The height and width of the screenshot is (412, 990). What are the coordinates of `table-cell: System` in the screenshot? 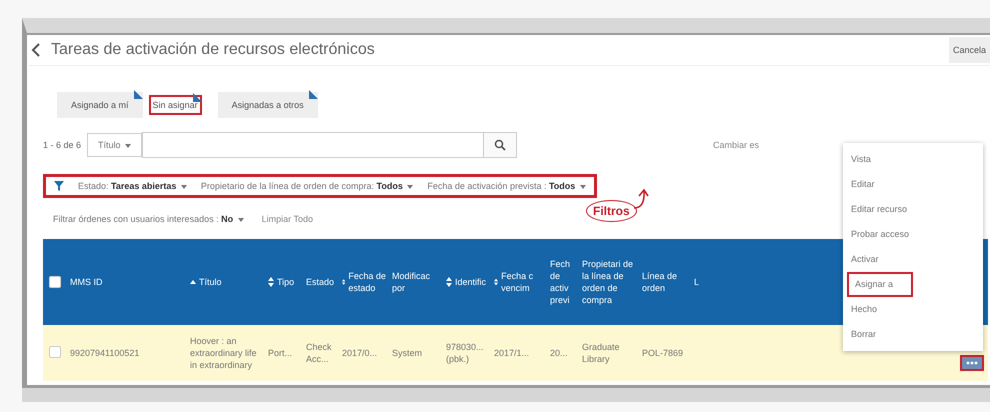 It's located at (407, 353).